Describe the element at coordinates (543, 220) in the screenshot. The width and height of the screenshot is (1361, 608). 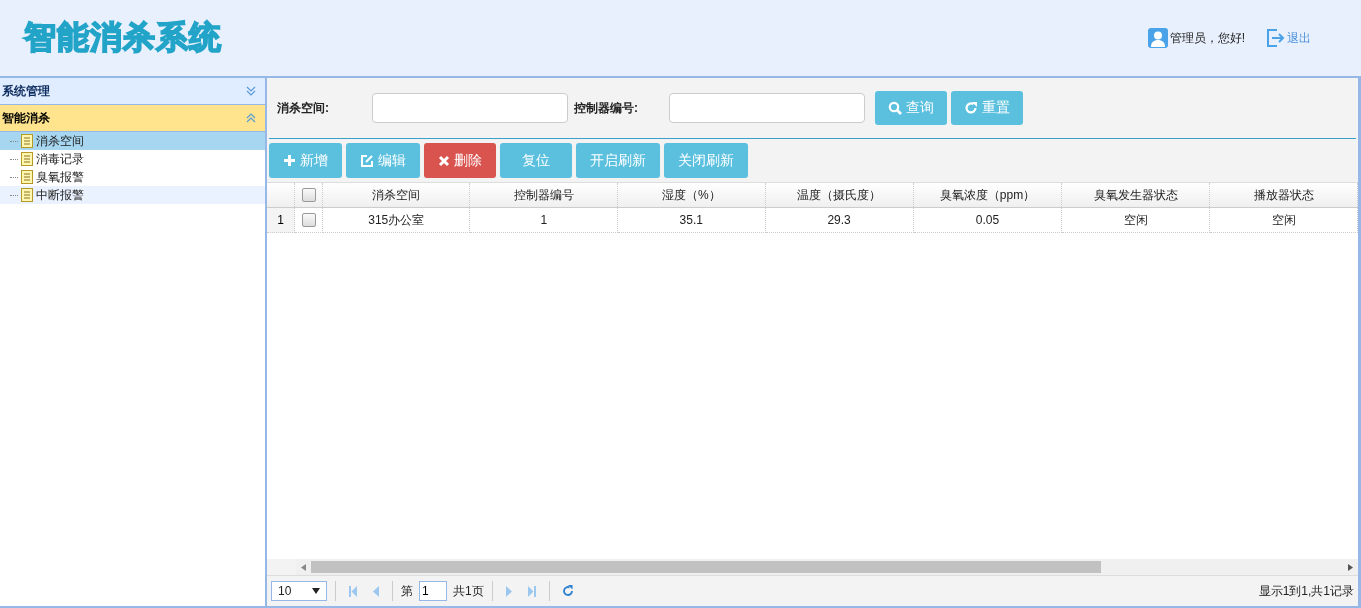
I see `table-cell: 1` at that location.